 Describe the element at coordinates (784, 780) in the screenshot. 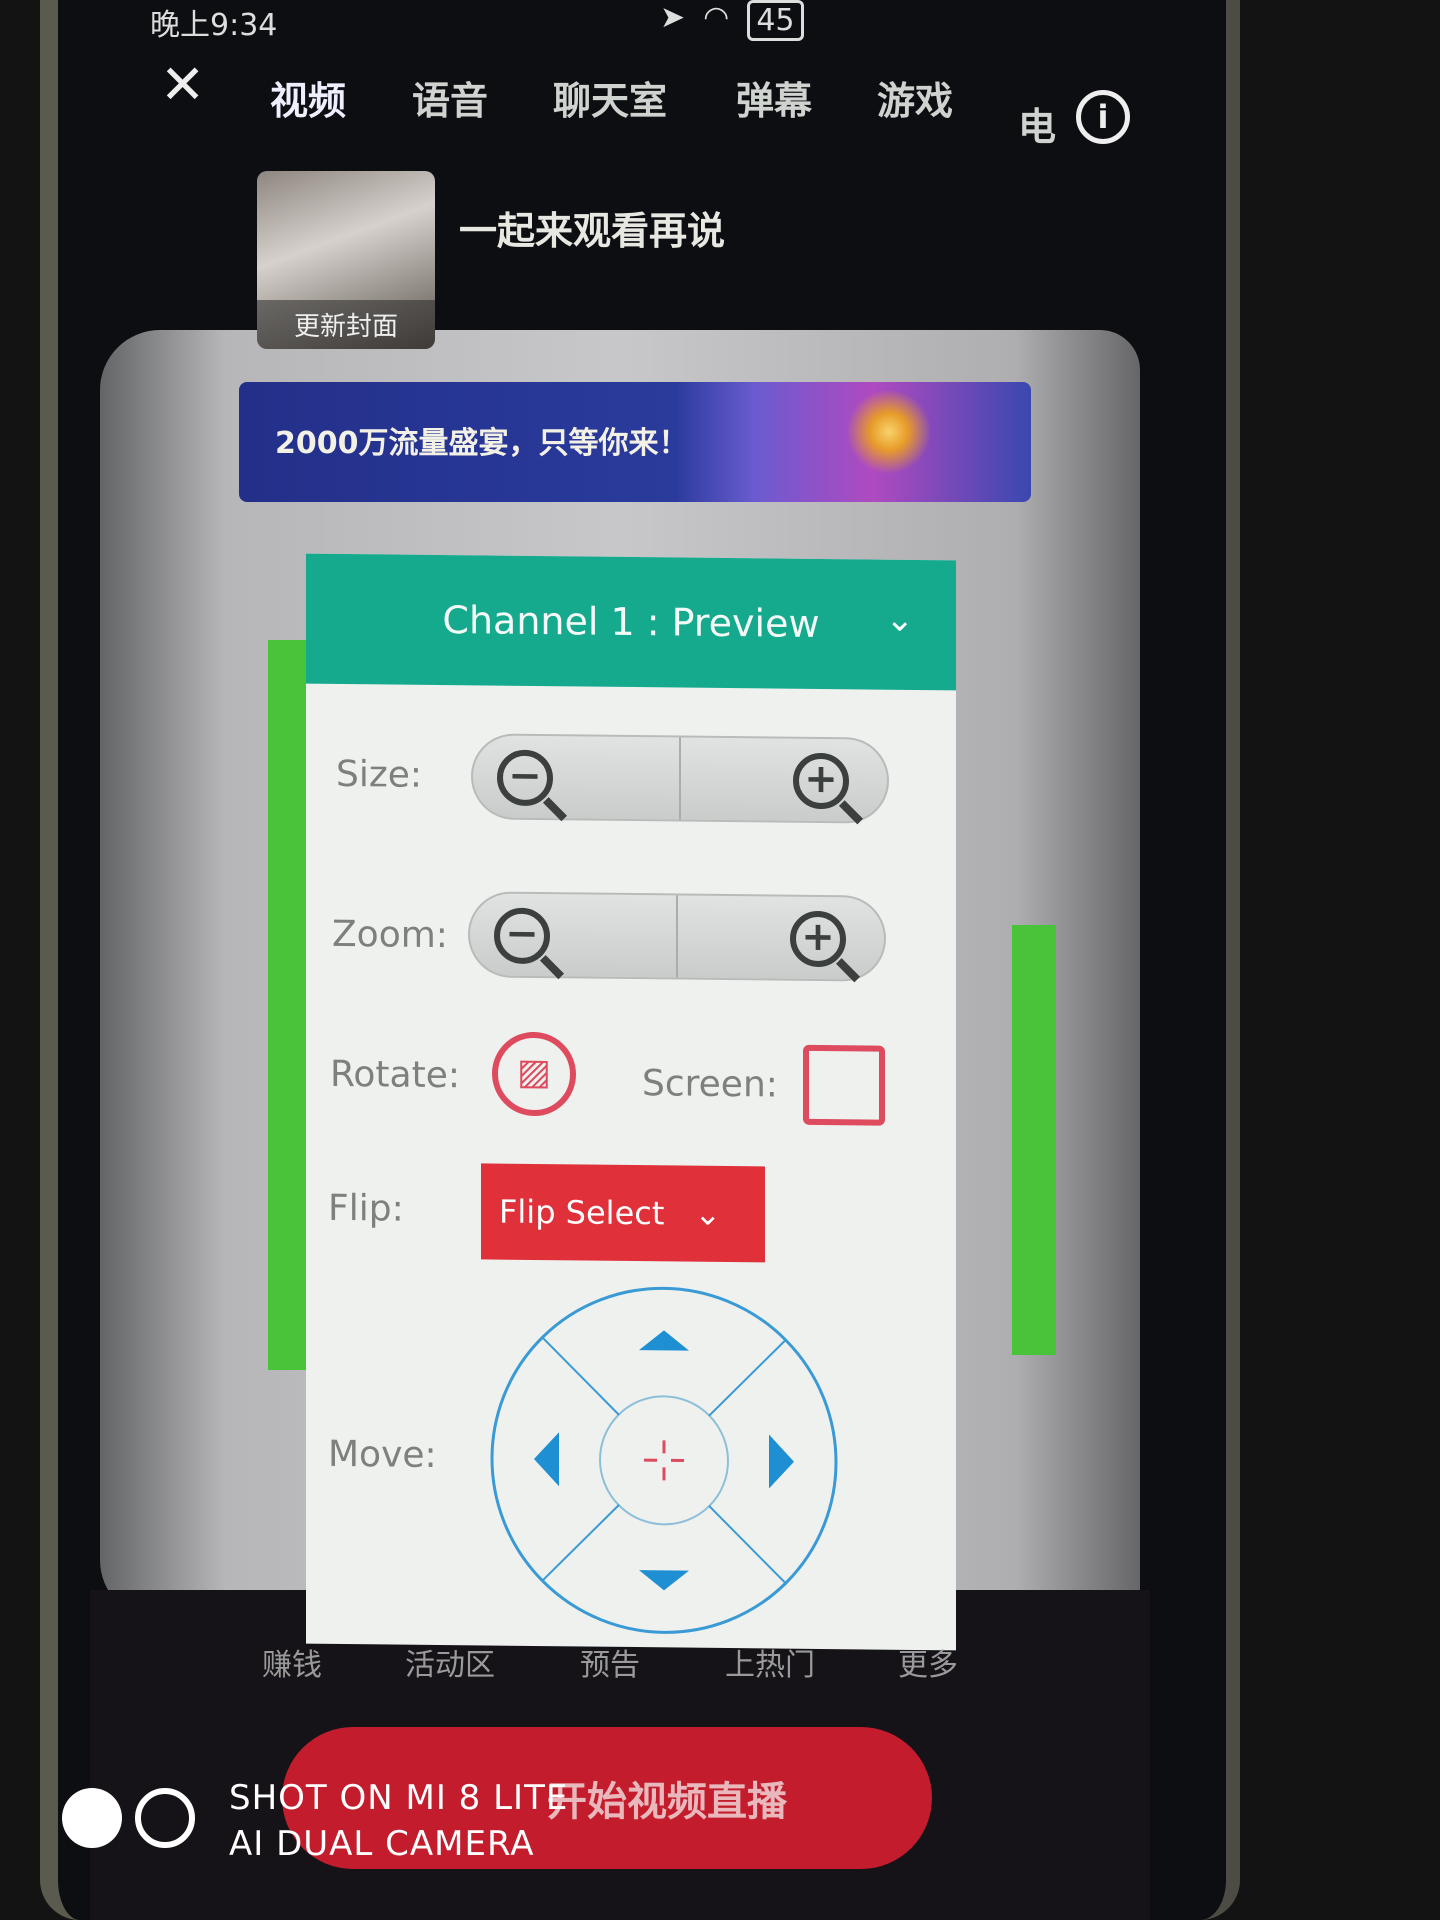

I see `size-increase-button: +` at that location.